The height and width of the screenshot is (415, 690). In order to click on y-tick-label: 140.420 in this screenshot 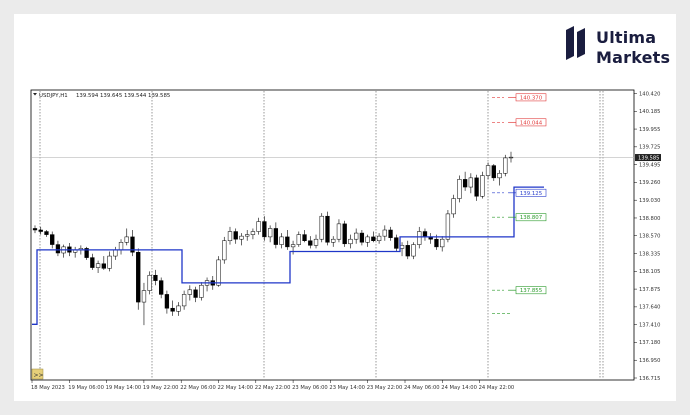, I will do `click(649, 94)`.